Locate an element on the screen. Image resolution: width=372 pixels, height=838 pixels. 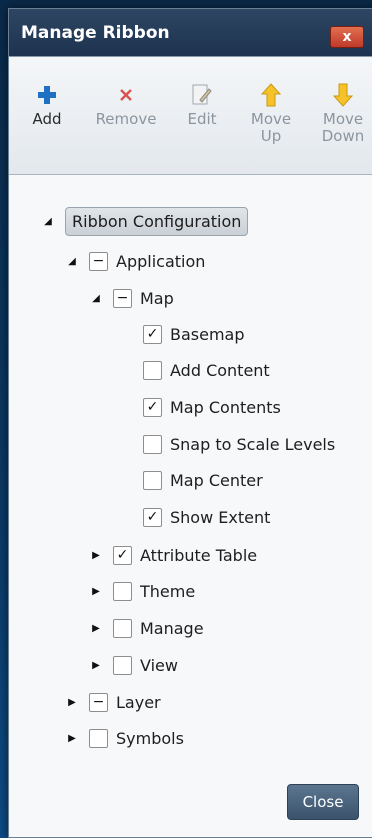
toolbar: Add Remove Edit Move Up Move Down is located at coordinates (190, 116).